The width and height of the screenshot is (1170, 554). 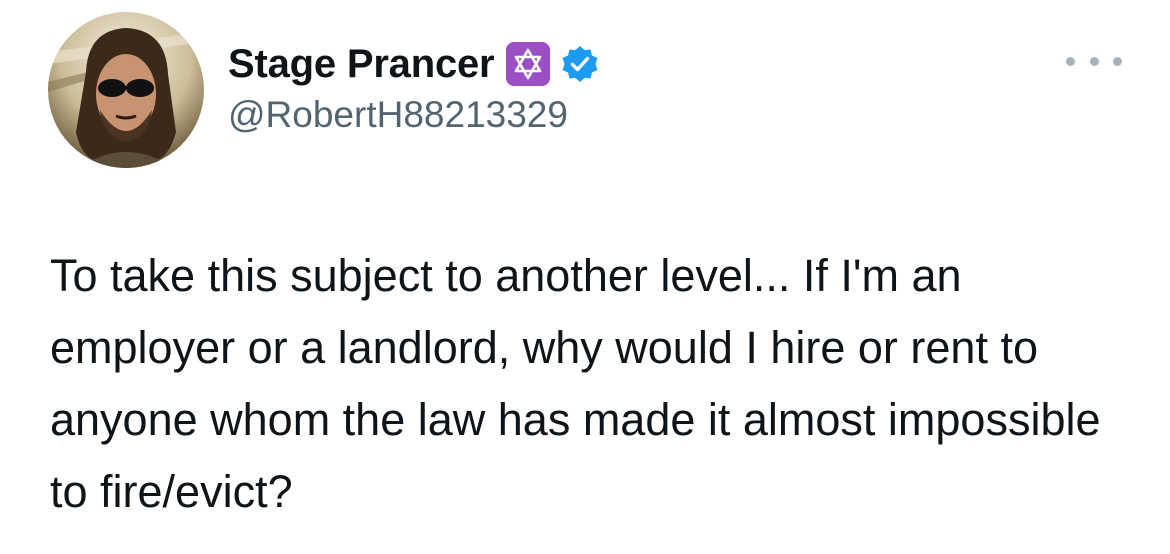 I want to click on author-name-row: Stage Prancer, so click(x=414, y=64).